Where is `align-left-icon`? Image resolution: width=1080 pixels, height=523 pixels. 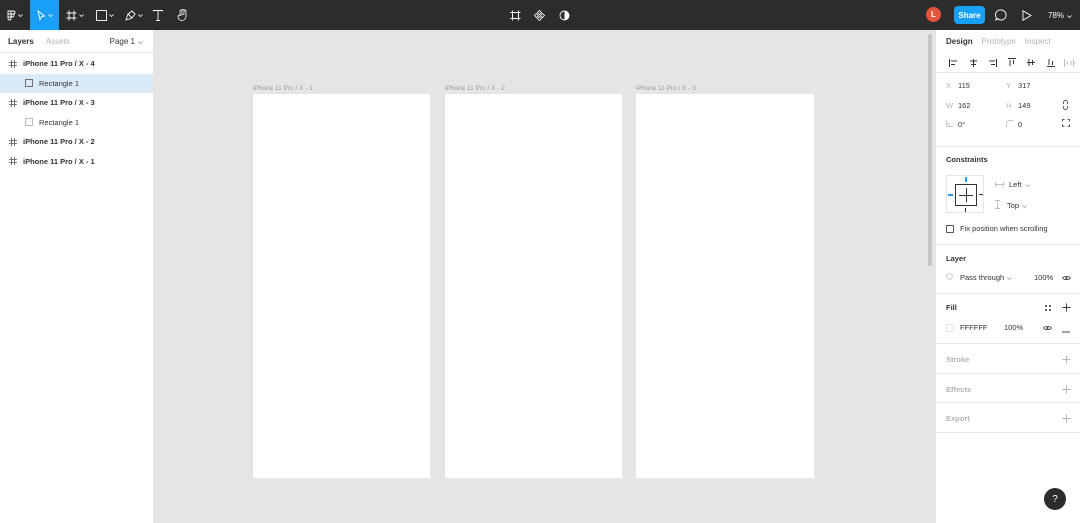 align-left-icon is located at coordinates (953, 63).